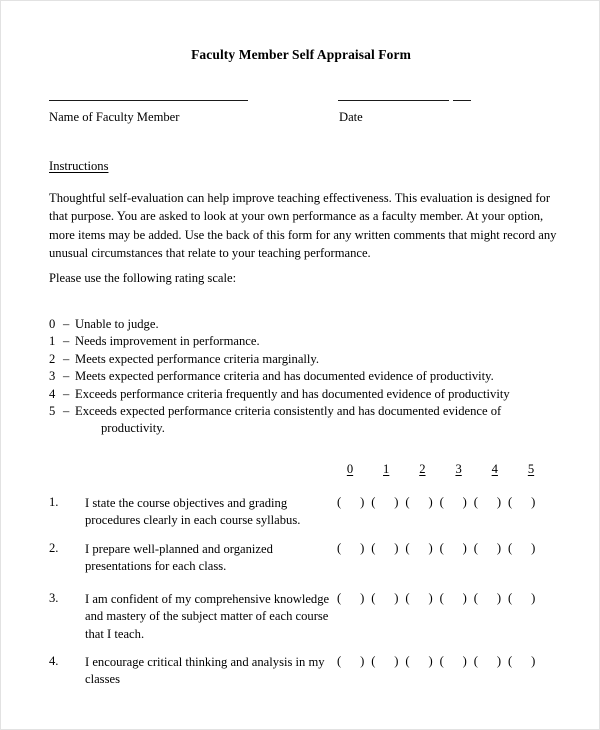 The width and height of the screenshot is (600, 730). I want to click on rating-scale-value: 3, so click(52, 376).